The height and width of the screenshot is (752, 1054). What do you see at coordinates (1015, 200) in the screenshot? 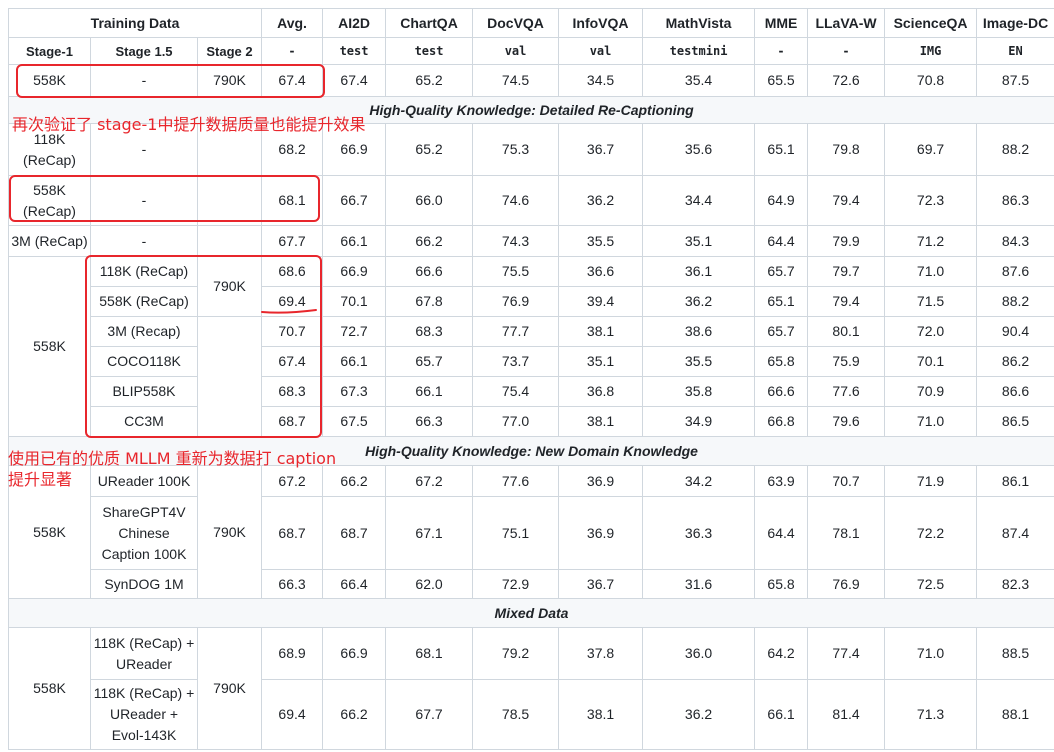
I see `value-cell: 86.3` at bounding box center [1015, 200].